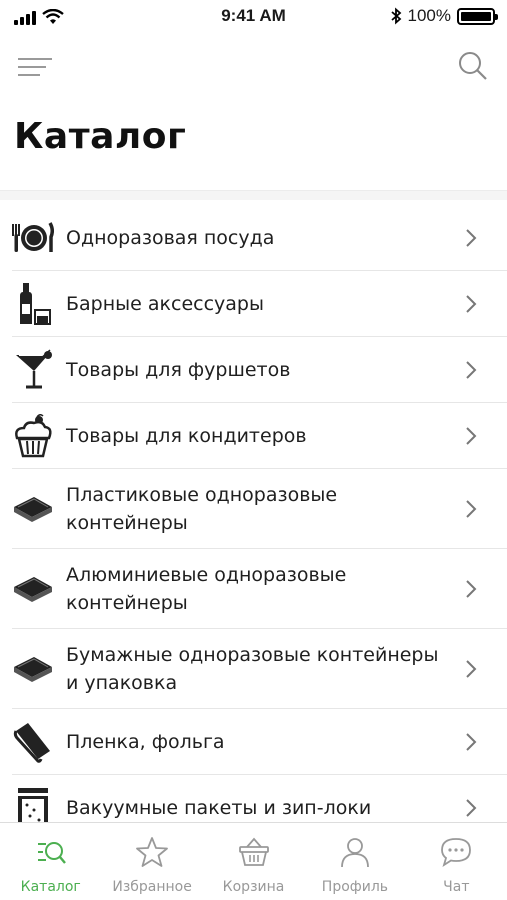 Image resolution: width=507 pixels, height=900 pixels. Describe the element at coordinates (186, 435) in the screenshot. I see `catalog-item-label: Товары для кондитеров` at that location.